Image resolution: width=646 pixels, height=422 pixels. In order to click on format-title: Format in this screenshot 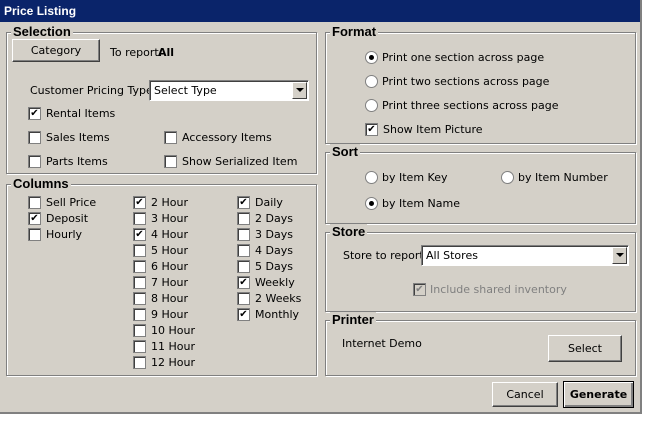, I will do `click(354, 32)`.